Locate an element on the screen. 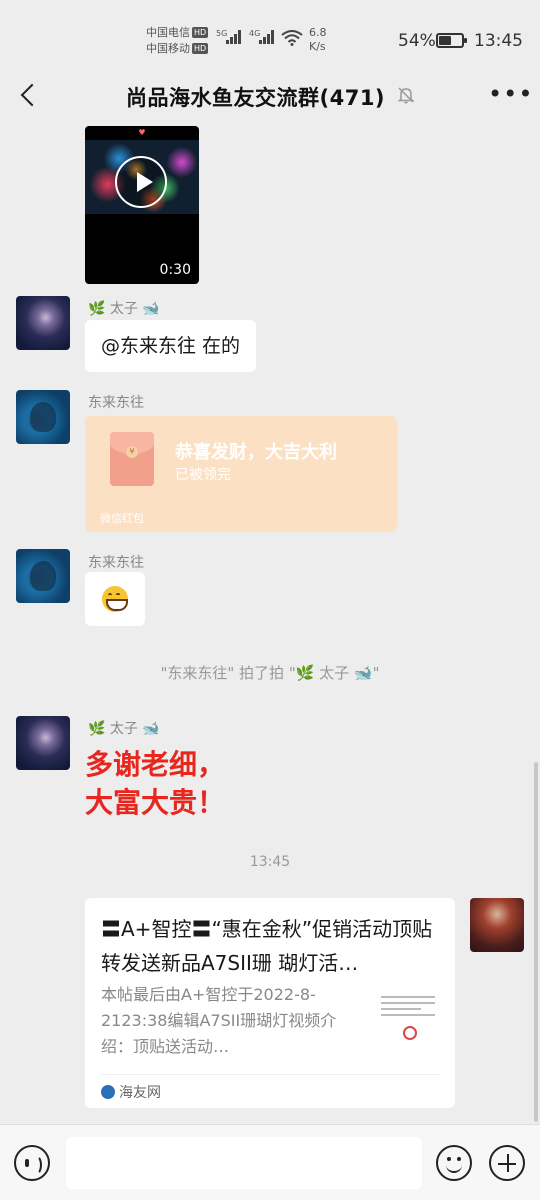 This screenshot has width=540, height=1200. carrier-1: 中国电信 HD is located at coordinates (177, 32).